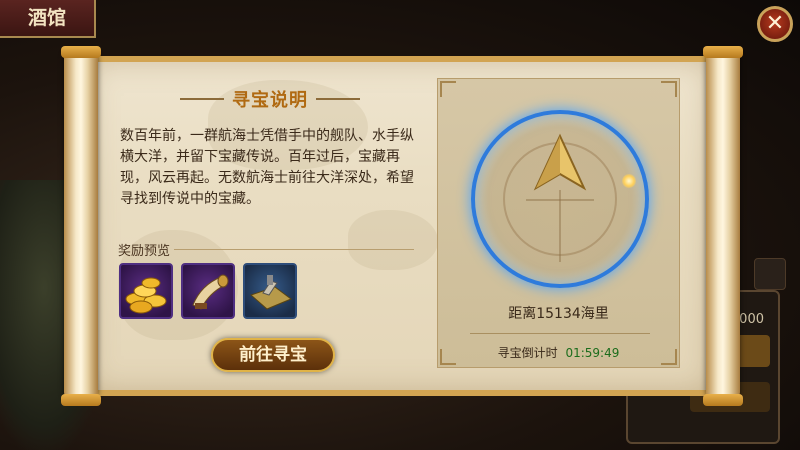 This screenshot has height=450, width=800. Describe the element at coordinates (81, 225) in the screenshot. I see `scroll-roller-left` at that location.